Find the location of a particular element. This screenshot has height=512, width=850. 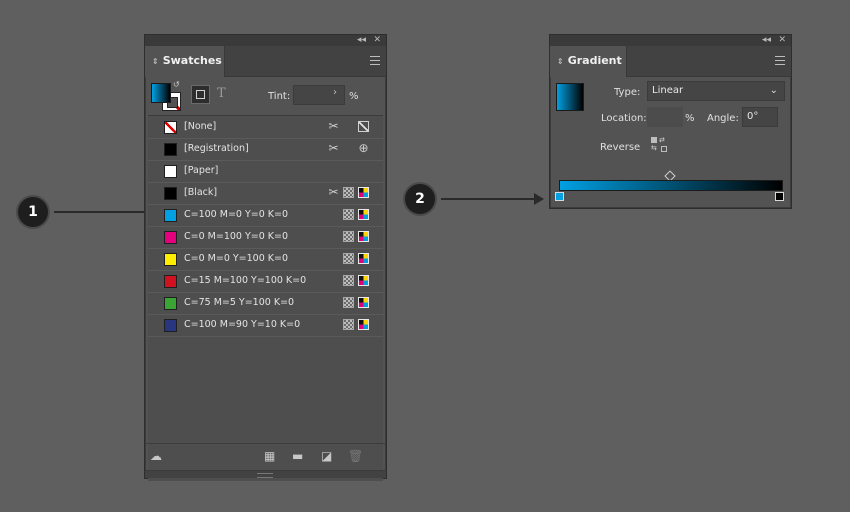

swatch-name: [Registration] is located at coordinates (216, 148).